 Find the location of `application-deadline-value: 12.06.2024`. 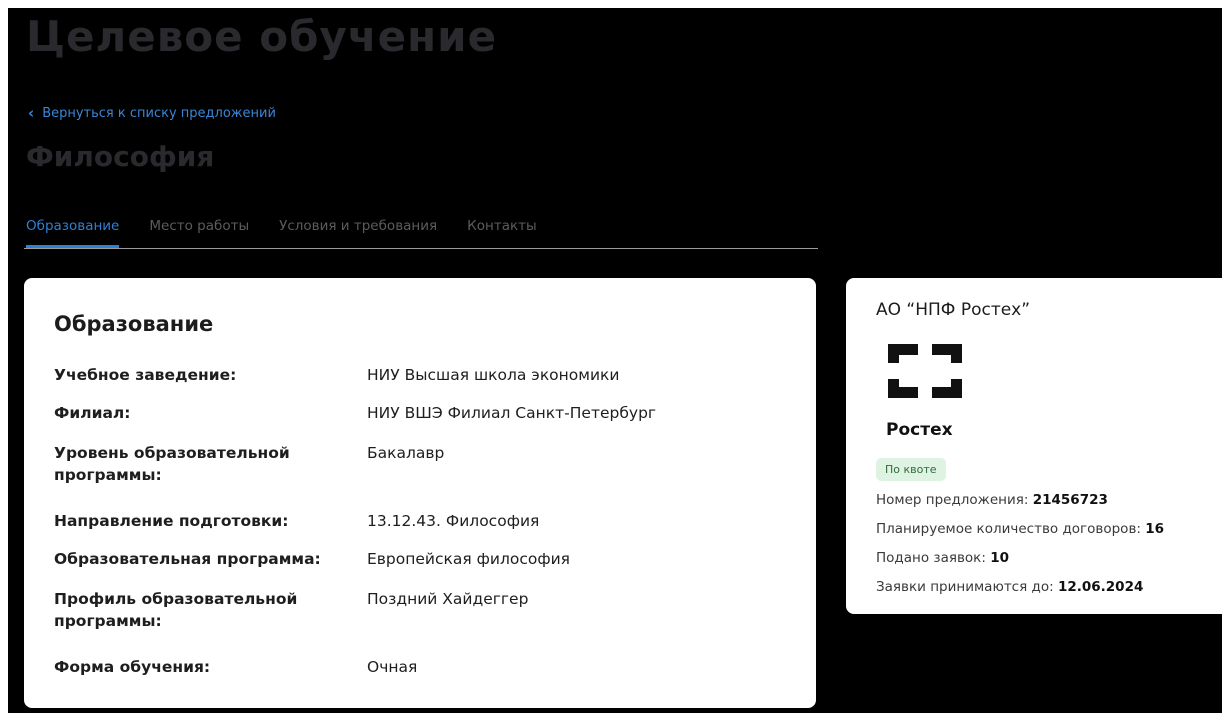

application-deadline-value: 12.06.2024 is located at coordinates (1100, 587).